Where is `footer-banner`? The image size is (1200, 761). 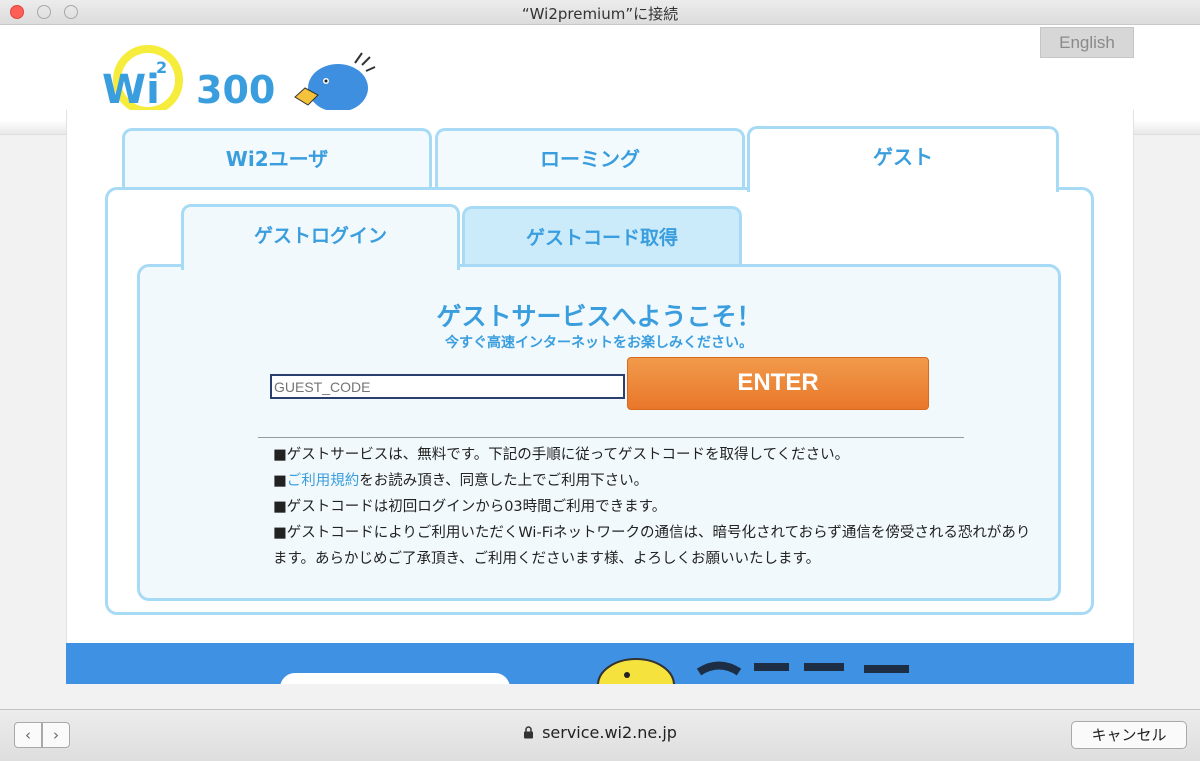
footer-banner is located at coordinates (600, 663).